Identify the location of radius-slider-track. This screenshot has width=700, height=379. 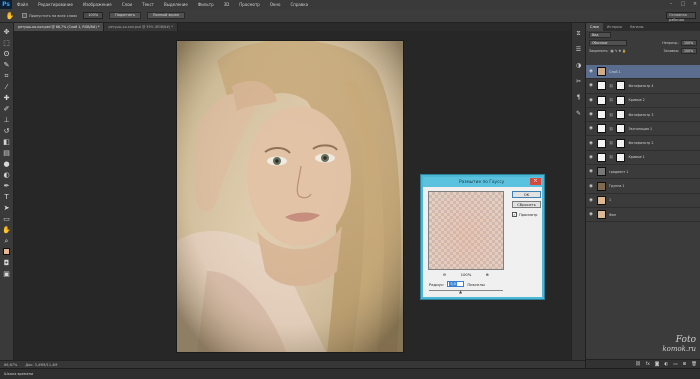
(466, 290).